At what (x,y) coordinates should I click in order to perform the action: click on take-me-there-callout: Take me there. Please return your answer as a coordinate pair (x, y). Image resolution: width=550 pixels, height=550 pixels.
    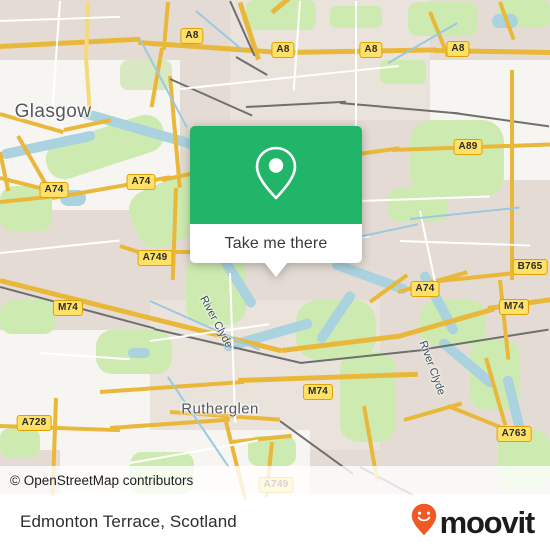
    Looking at the image, I should click on (276, 201).